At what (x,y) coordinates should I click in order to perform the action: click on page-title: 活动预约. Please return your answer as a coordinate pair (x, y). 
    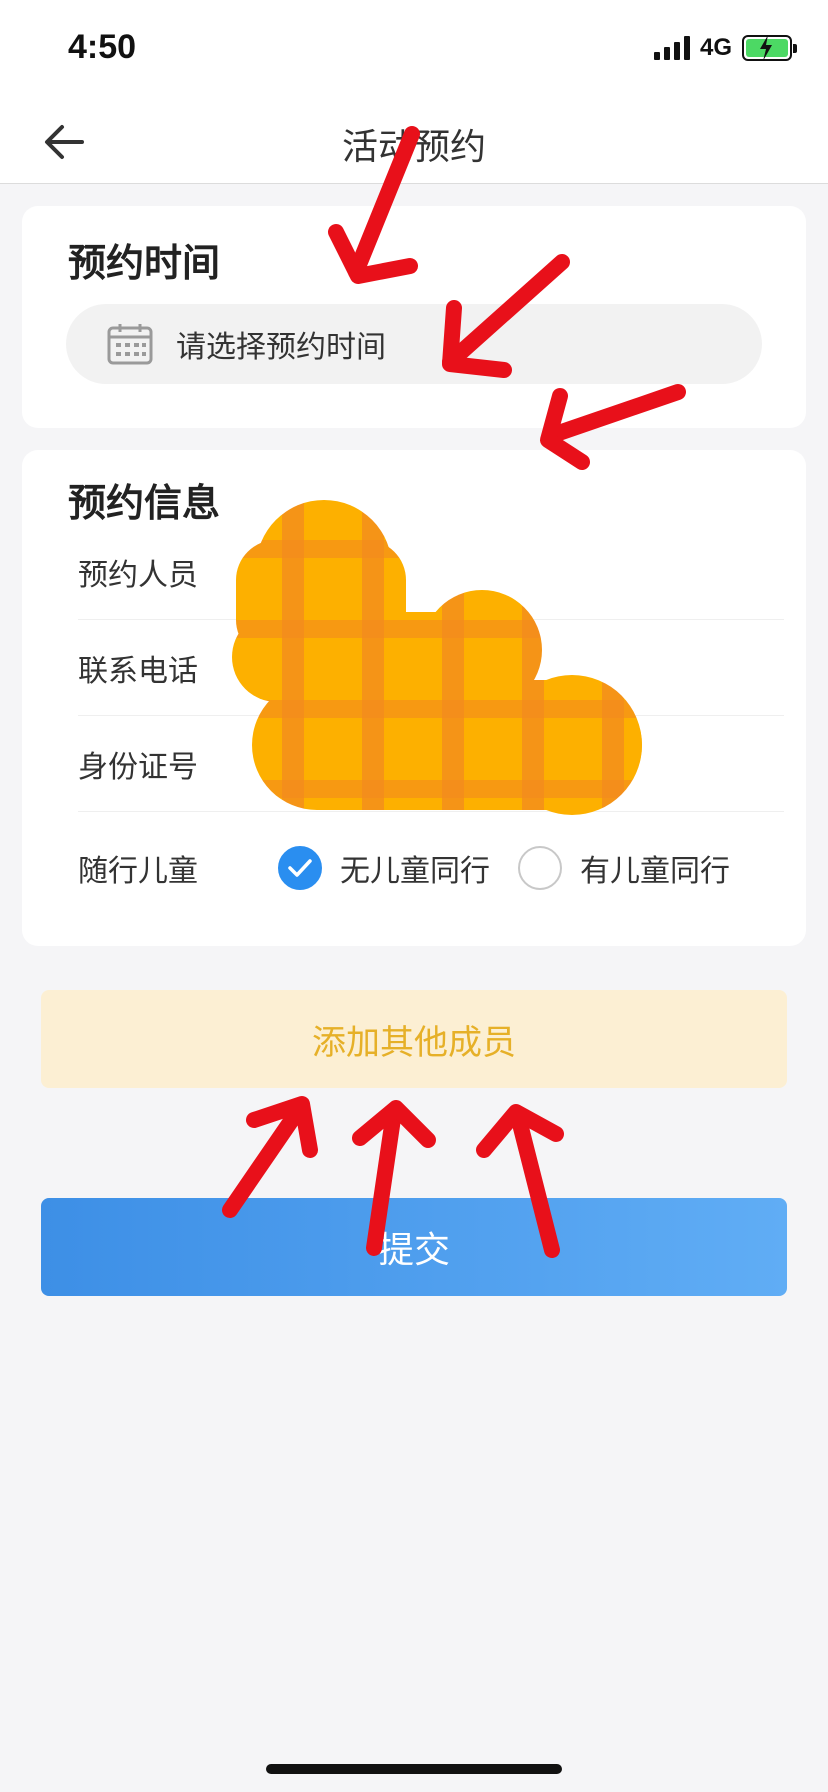
    Looking at the image, I should click on (413, 147).